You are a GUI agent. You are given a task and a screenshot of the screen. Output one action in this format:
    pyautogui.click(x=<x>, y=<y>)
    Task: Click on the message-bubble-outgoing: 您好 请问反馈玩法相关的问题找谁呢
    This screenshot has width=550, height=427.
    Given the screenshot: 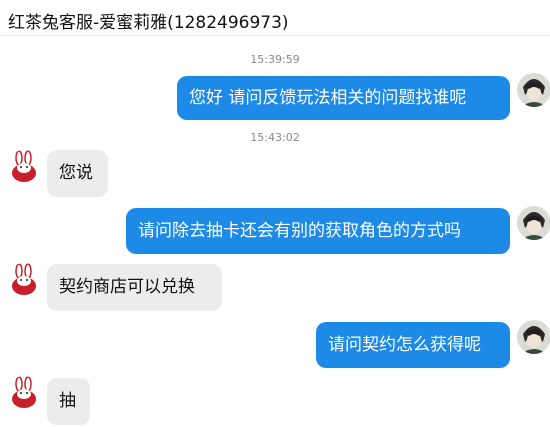 What is the action you would take?
    pyautogui.click(x=343, y=98)
    